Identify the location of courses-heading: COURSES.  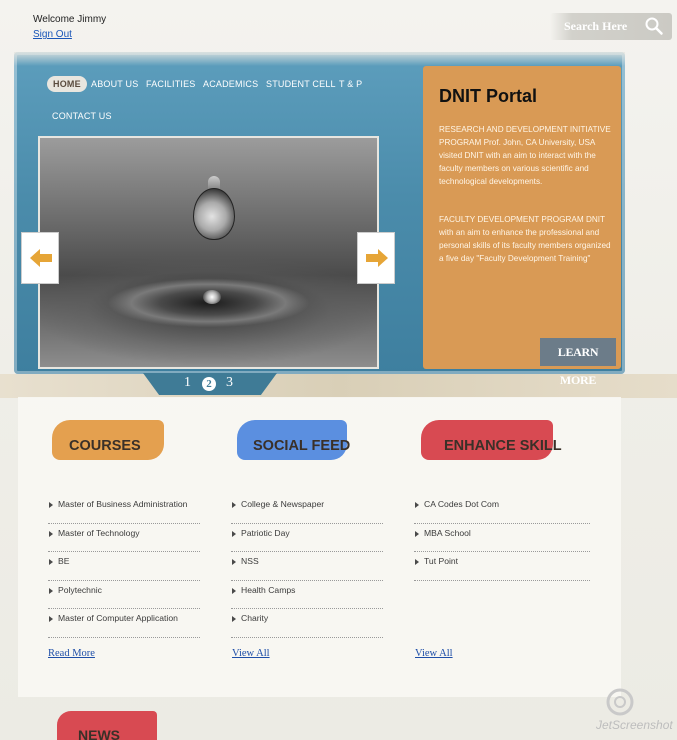
(105, 446).